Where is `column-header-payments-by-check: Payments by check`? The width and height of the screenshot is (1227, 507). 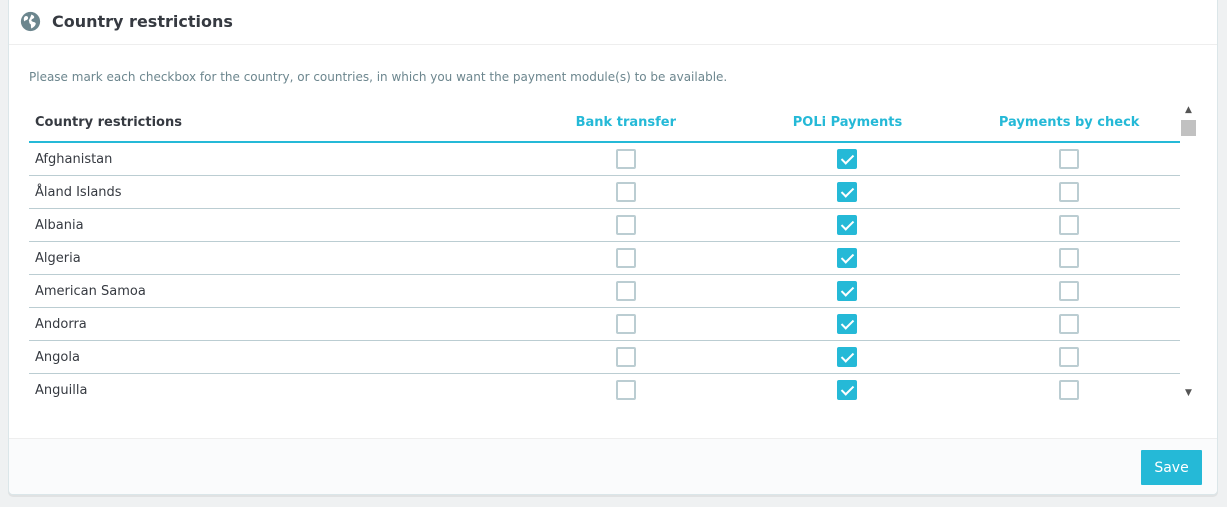 column-header-payments-by-check: Payments by check is located at coordinates (1069, 123).